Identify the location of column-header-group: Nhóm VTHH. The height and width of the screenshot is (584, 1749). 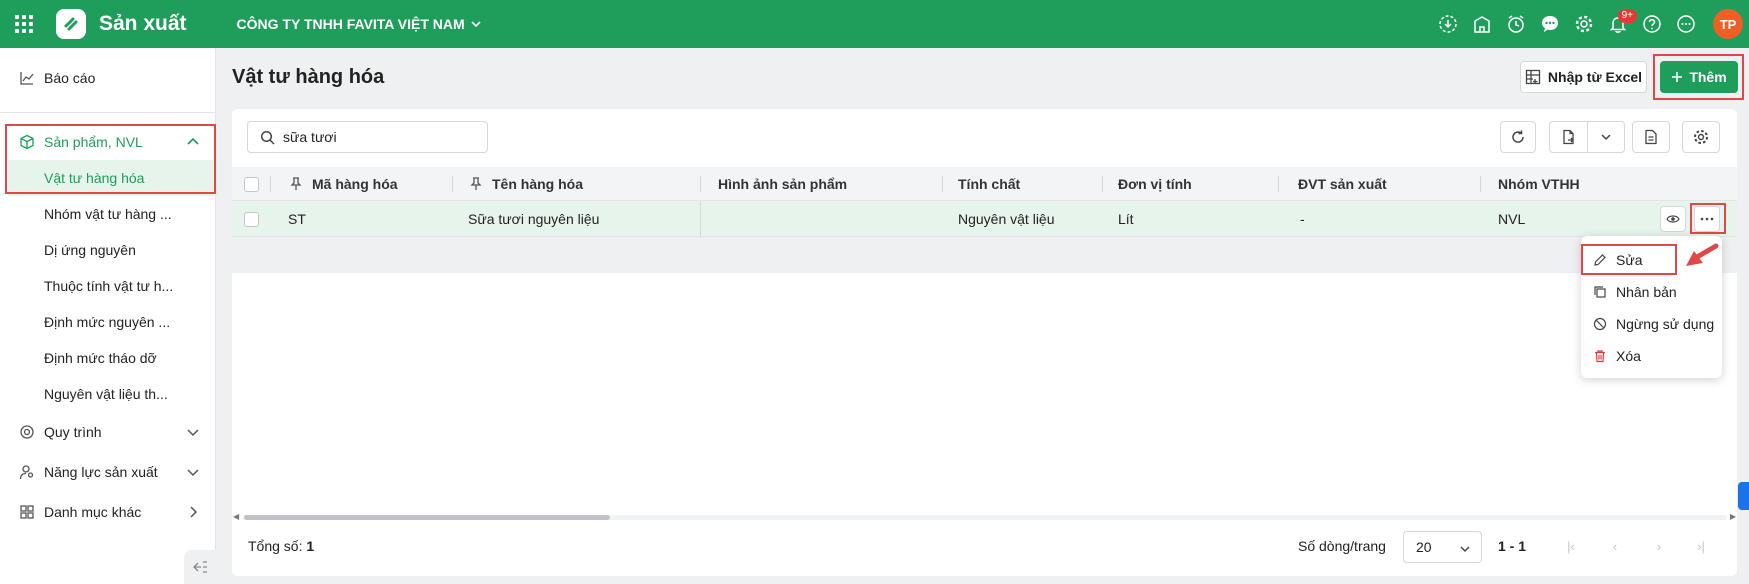
(1539, 184).